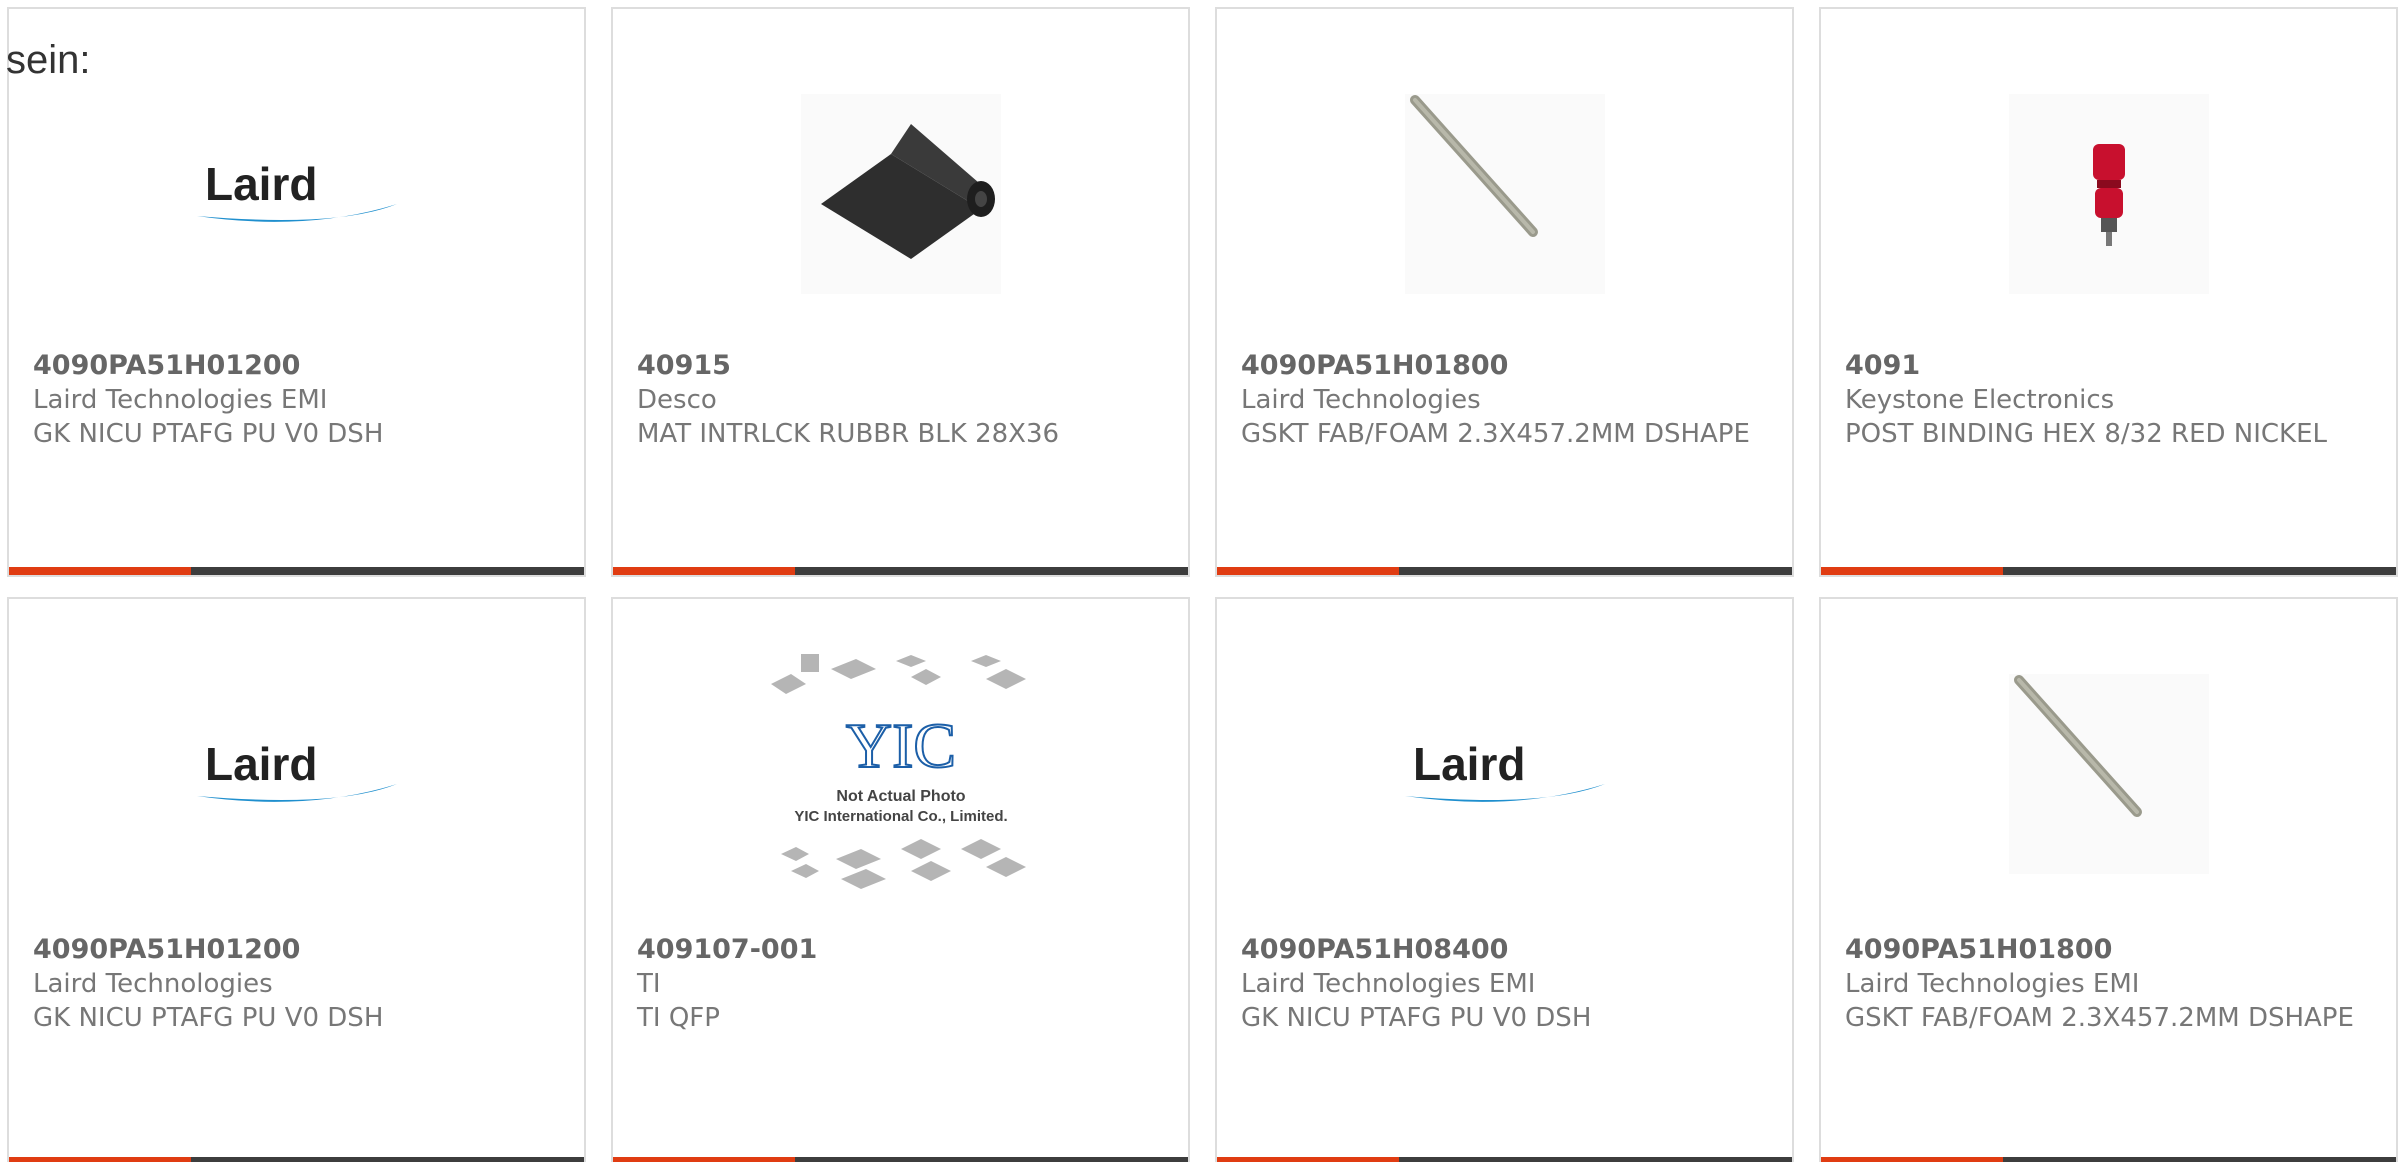 The width and height of the screenshot is (2400, 1162). What do you see at coordinates (900, 745) in the screenshot?
I see `svg-text: YIC` at bounding box center [900, 745].